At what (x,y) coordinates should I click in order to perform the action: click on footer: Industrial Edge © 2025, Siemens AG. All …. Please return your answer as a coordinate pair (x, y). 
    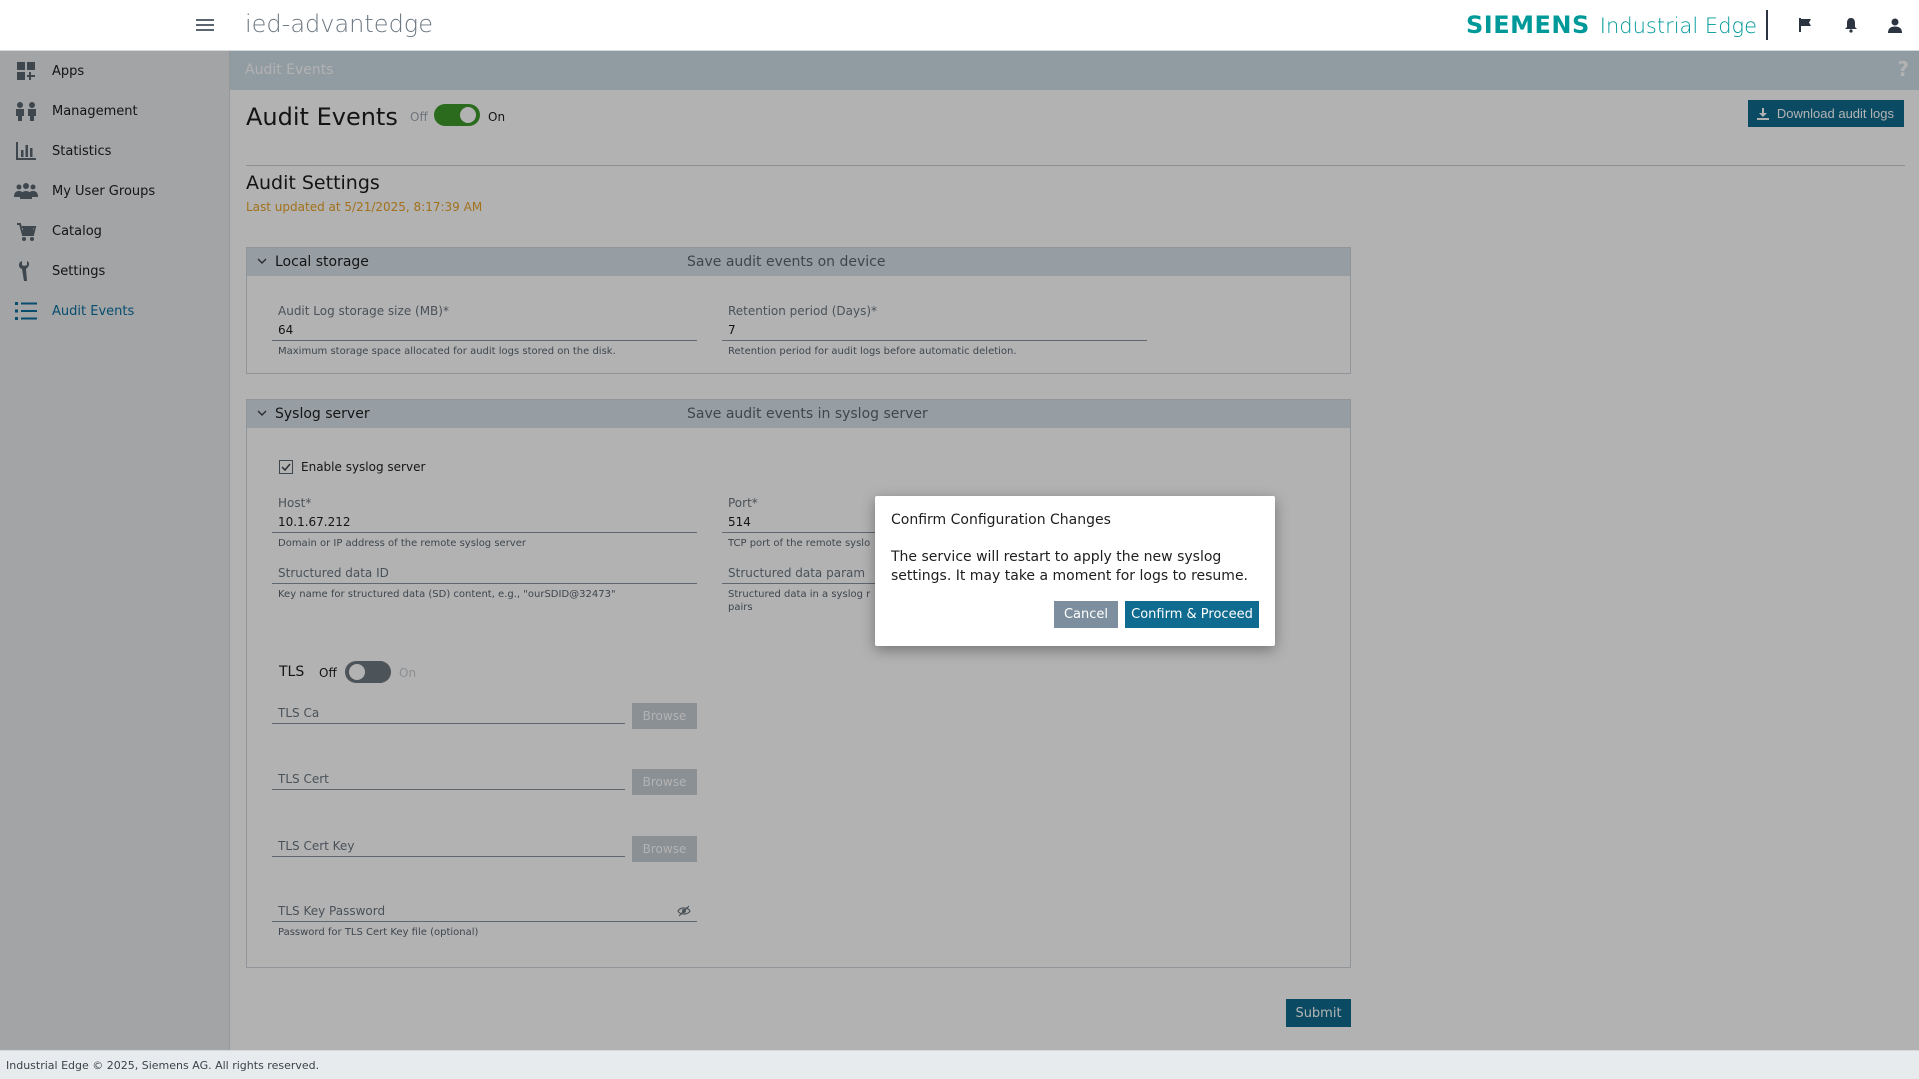
    Looking at the image, I should click on (959, 1064).